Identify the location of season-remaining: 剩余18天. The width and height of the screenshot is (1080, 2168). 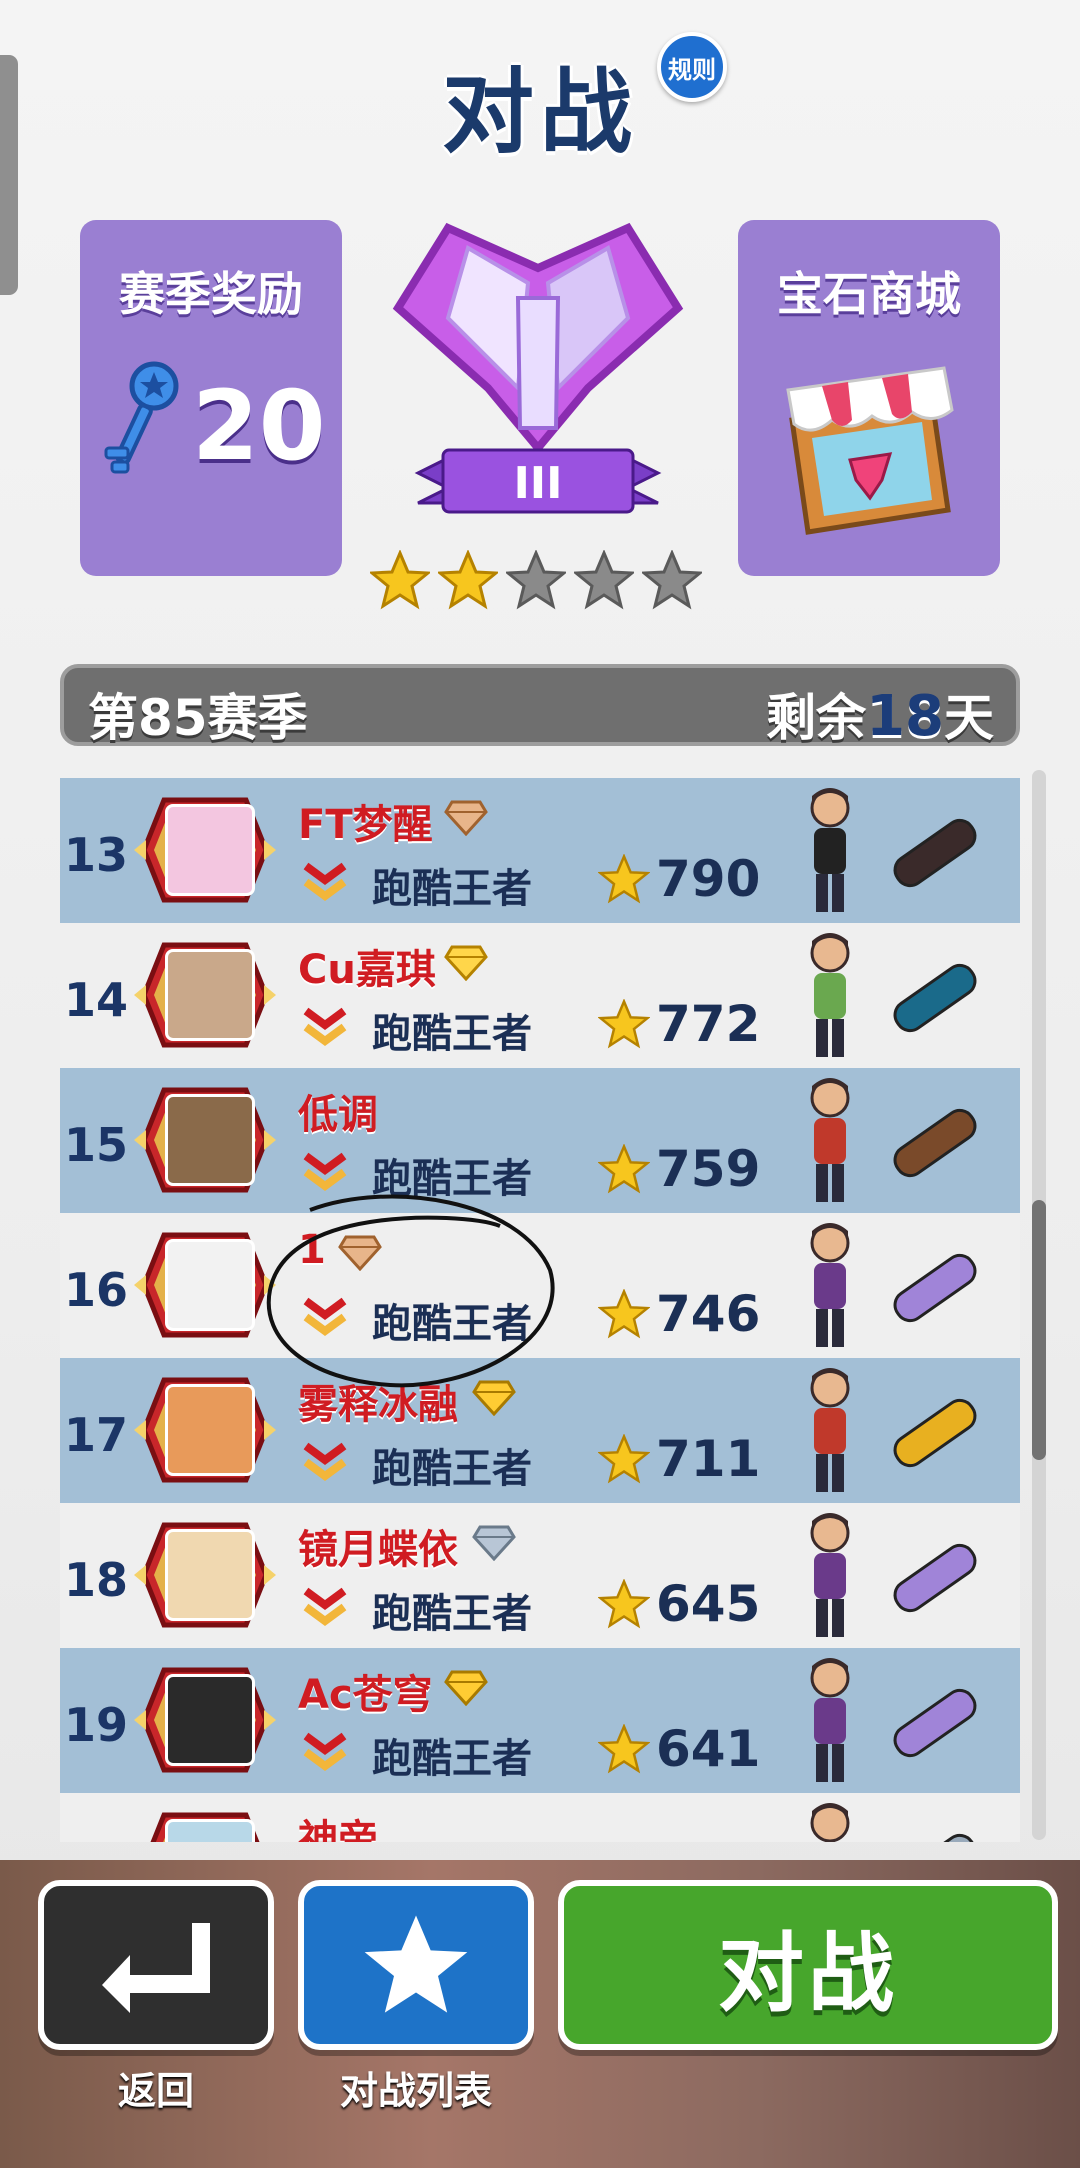
(880, 714).